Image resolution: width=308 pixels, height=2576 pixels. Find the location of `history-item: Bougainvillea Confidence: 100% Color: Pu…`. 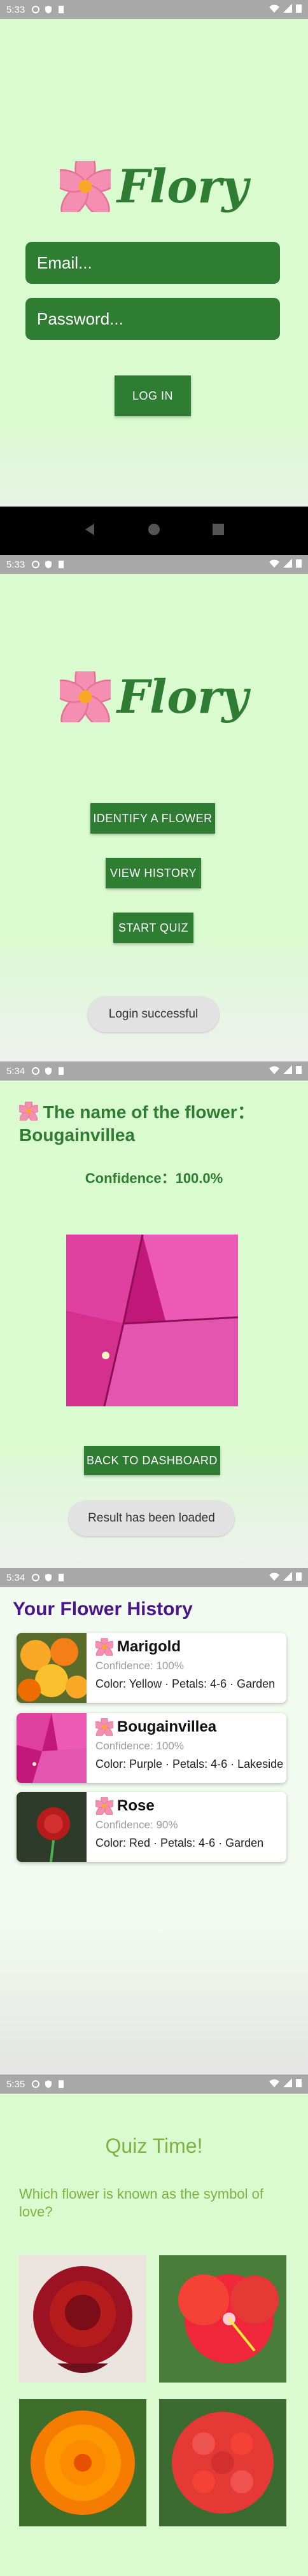

history-item: Bougainvillea Confidence: 100% Color: Pu… is located at coordinates (151, 1748).